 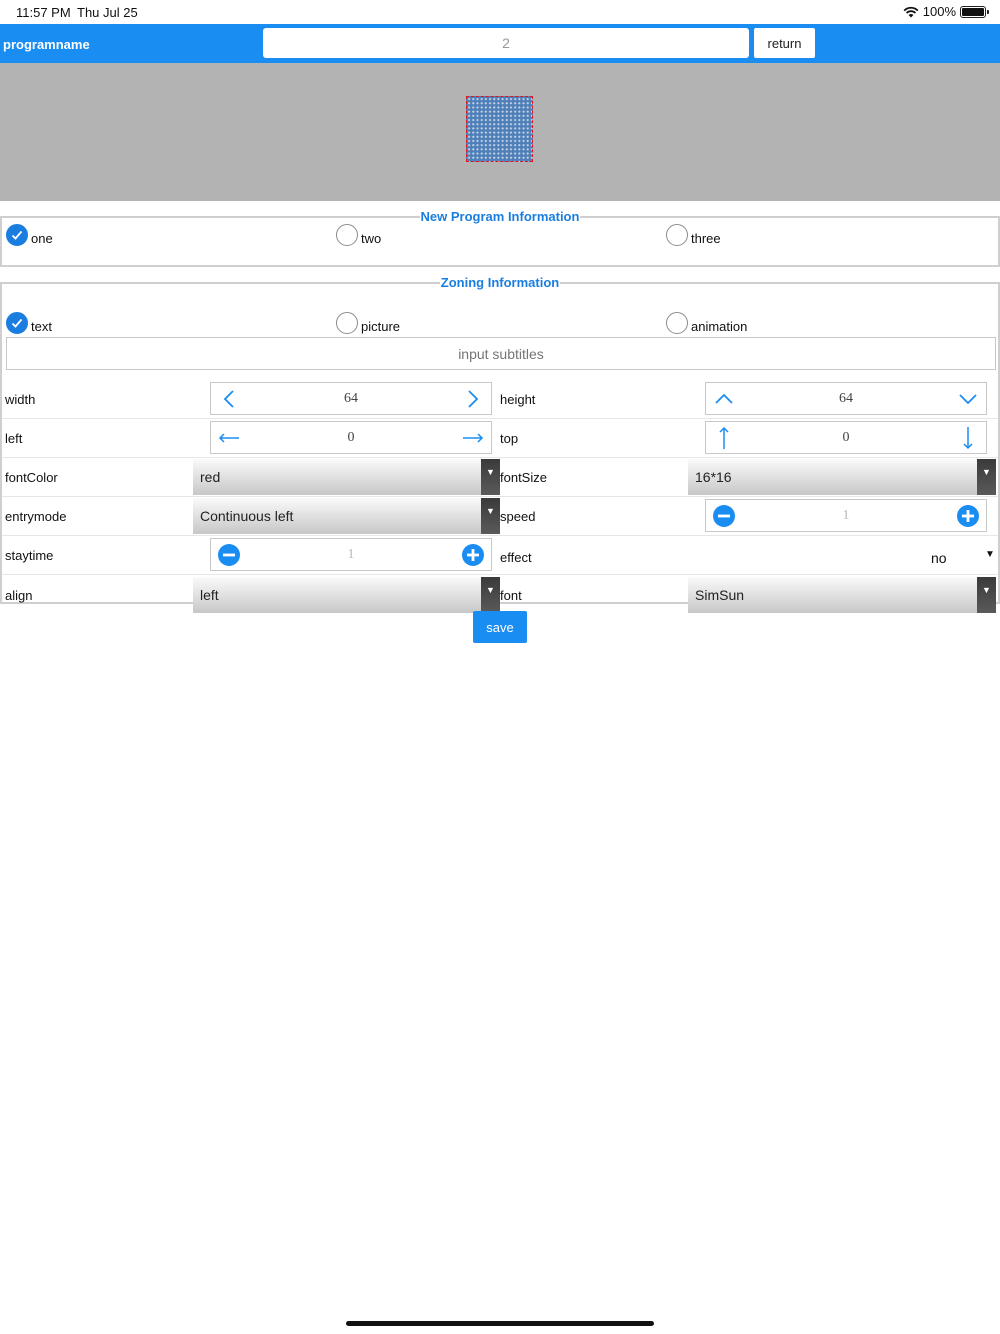 I want to click on chevron-right-icon, so click(x=473, y=399).